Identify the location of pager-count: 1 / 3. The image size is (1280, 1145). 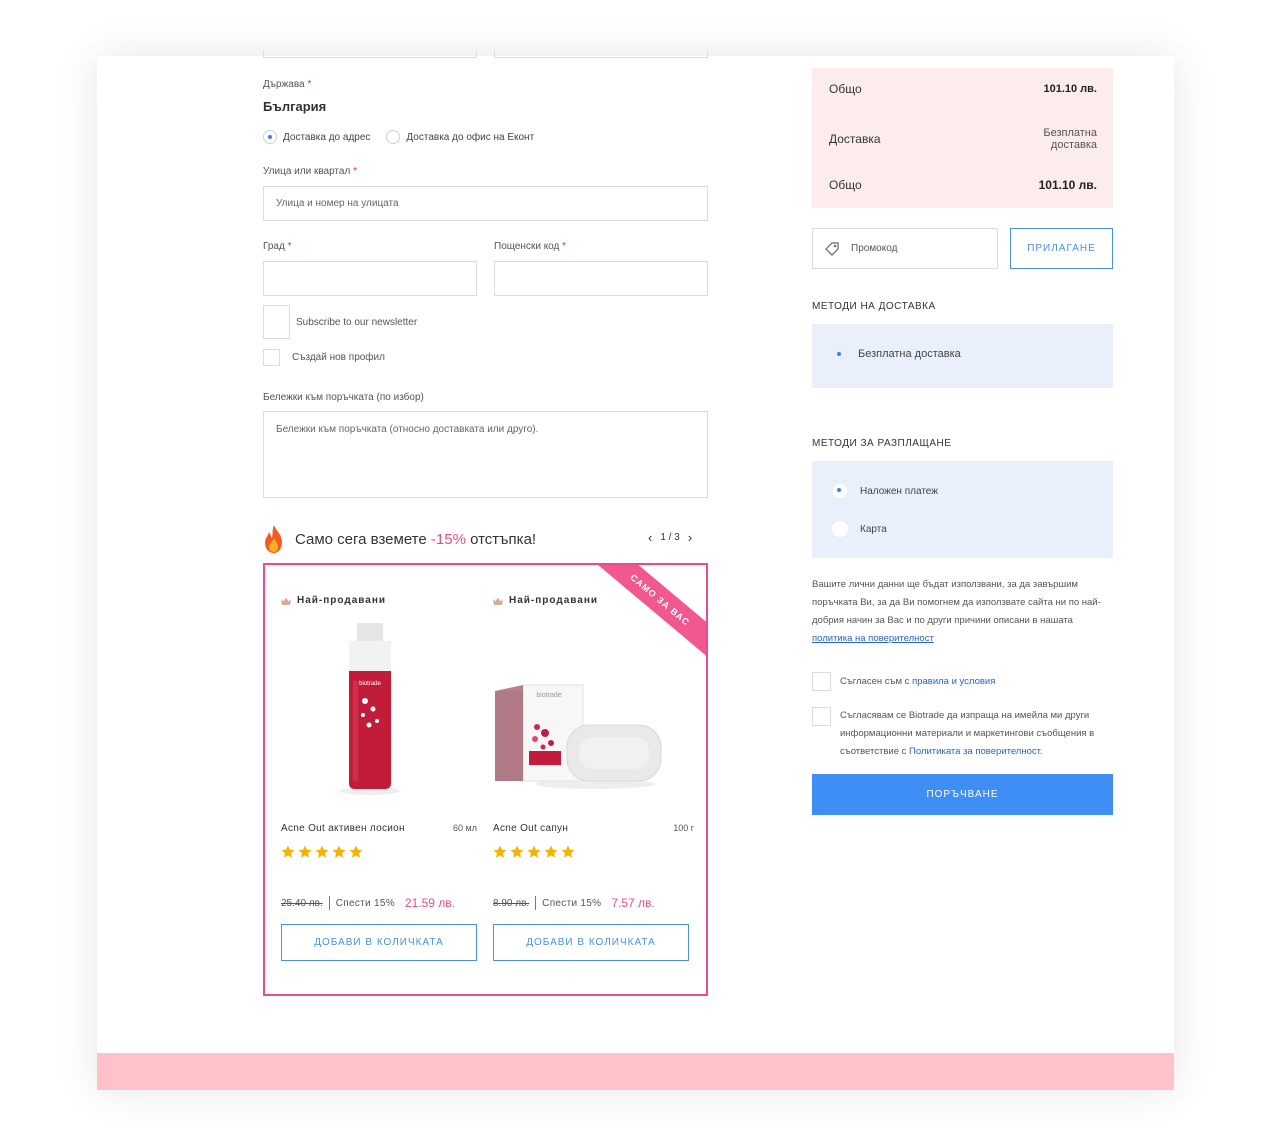
(670, 537).